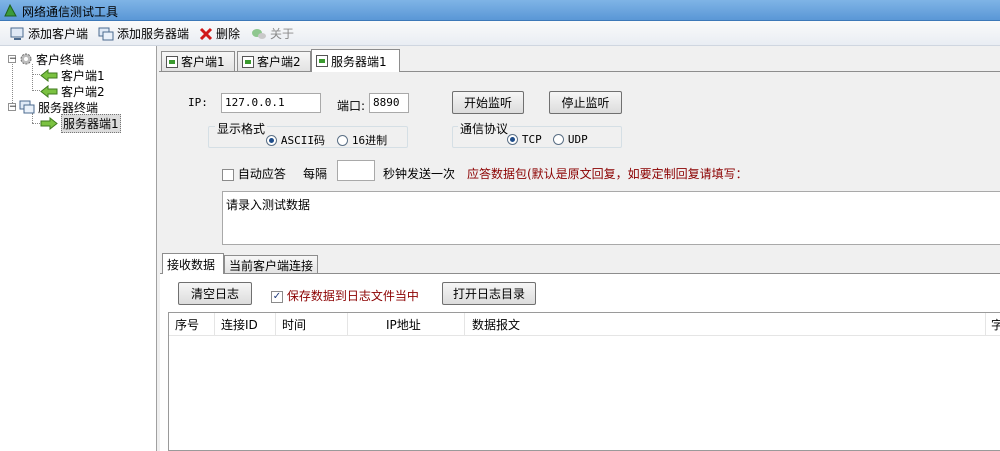  I want to click on port-label: 端口:, so click(351, 106).